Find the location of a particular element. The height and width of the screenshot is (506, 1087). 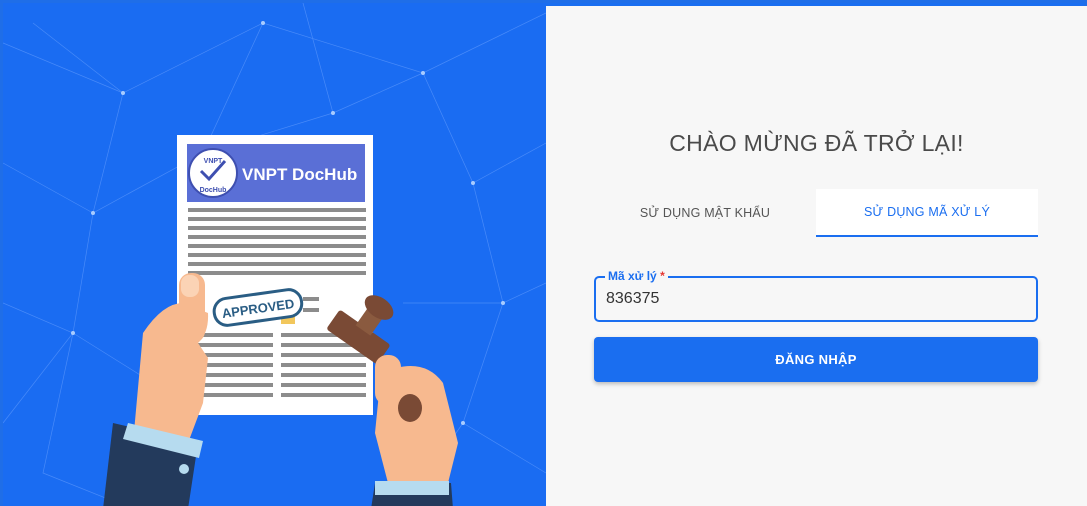

login-method-tabs: SỬ DỤNG MẬT KHẨU SỬ DỤNG MÃ XỬ LÝ is located at coordinates (816, 213).